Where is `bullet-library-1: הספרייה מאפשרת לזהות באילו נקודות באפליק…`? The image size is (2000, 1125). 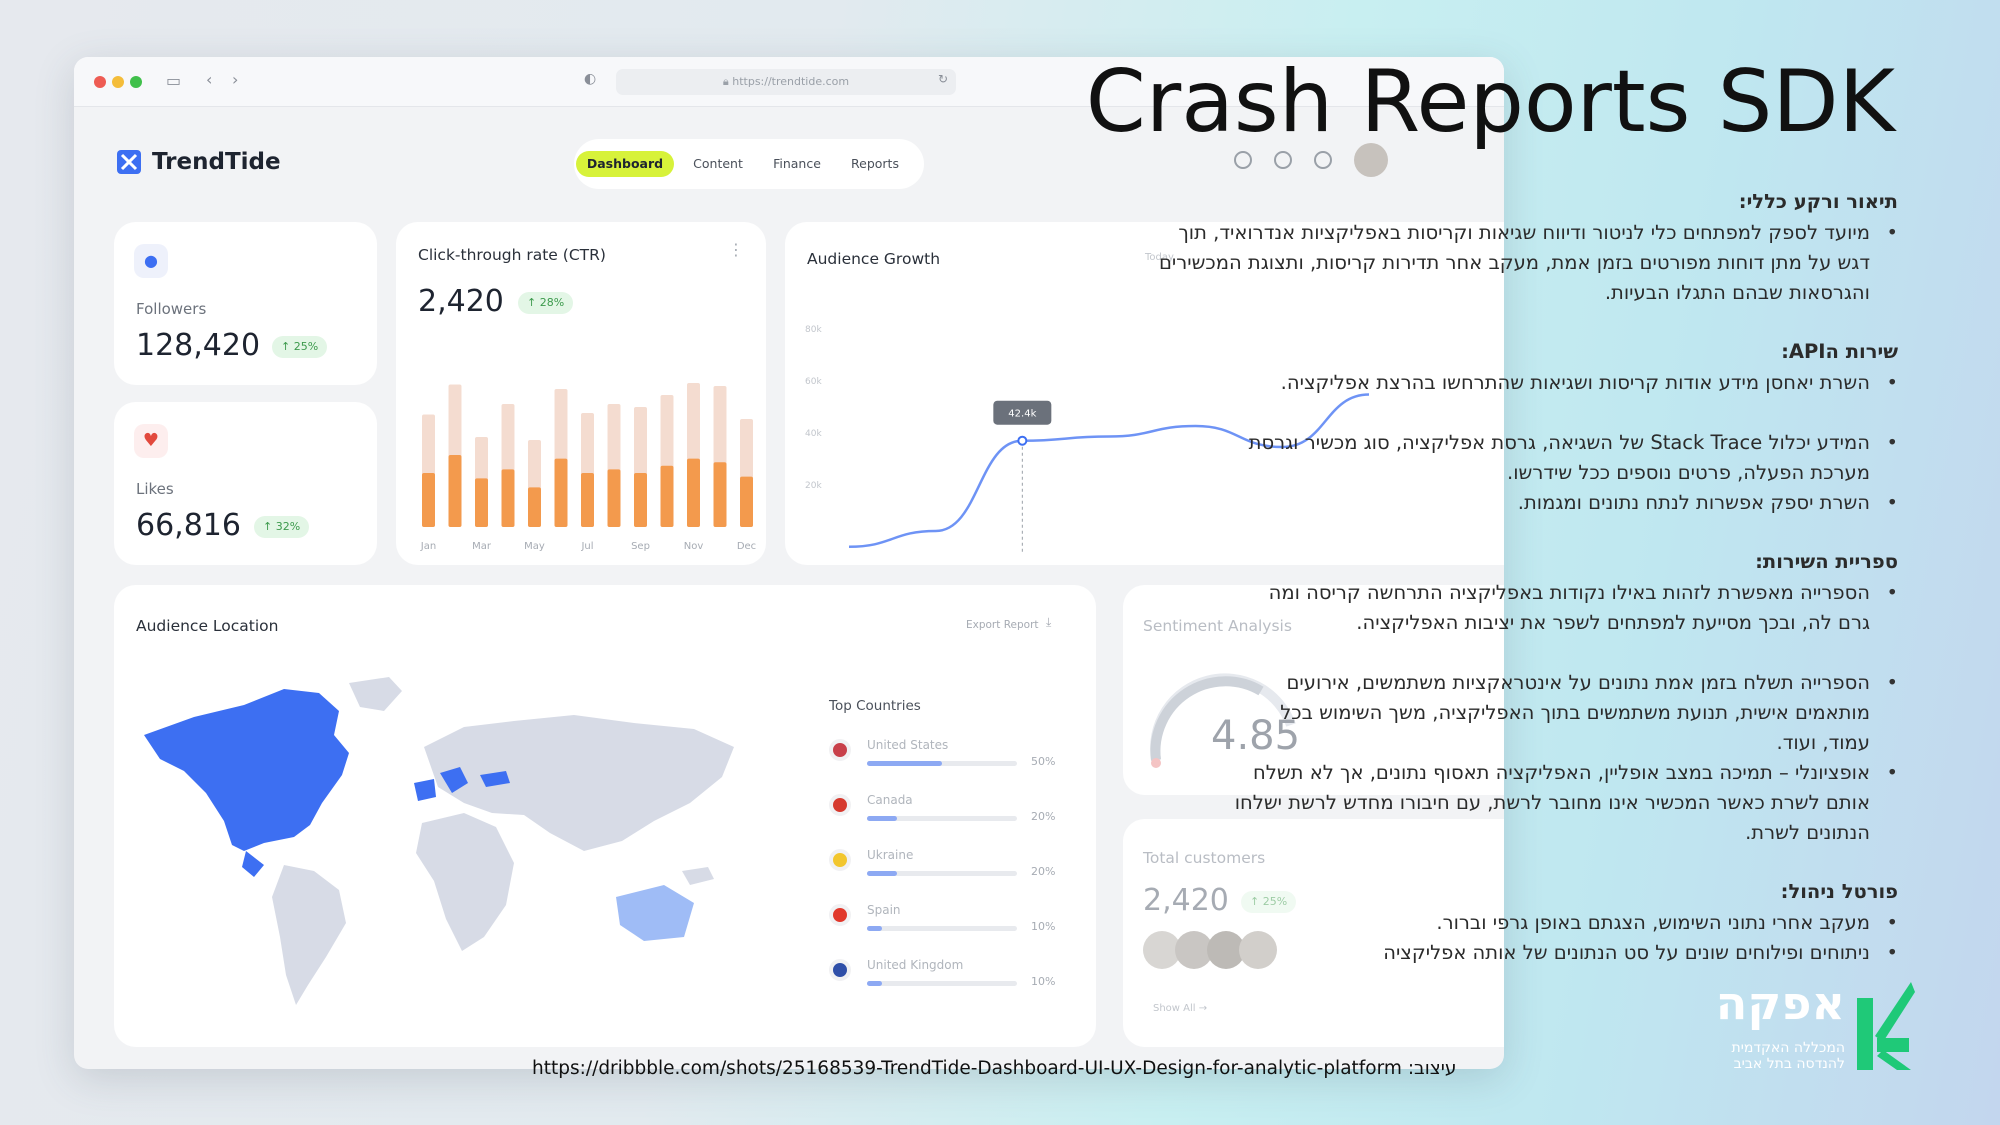
bullet-library-1: הספרייה מאפשרת לזהות באילו נקודות באפליק… is located at coordinates (1574, 608).